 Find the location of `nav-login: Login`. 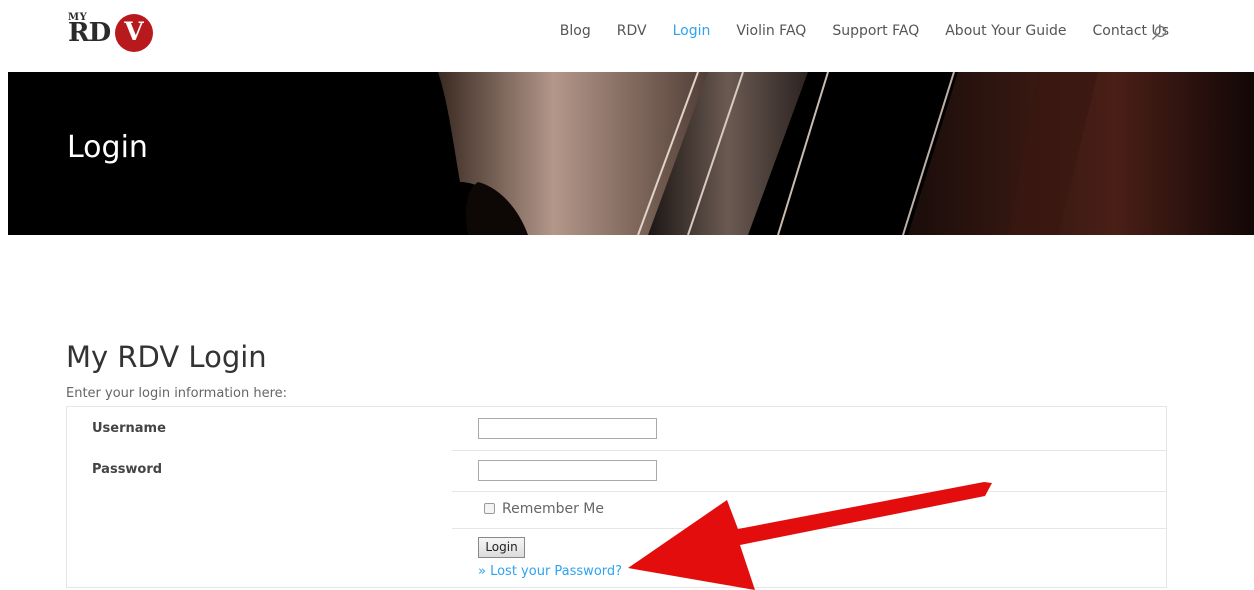

nav-login: Login is located at coordinates (692, 31).